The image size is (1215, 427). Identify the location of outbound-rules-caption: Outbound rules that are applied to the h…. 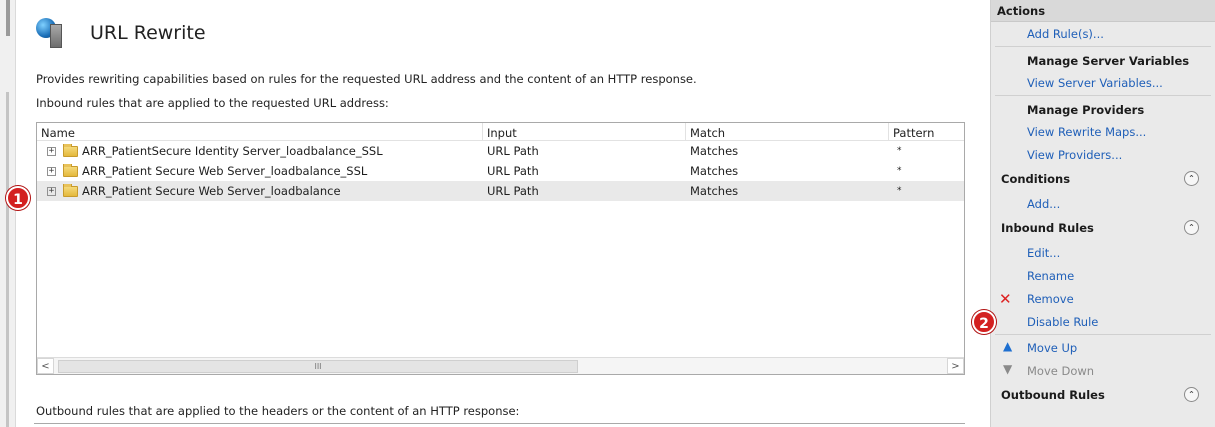
(278, 411).